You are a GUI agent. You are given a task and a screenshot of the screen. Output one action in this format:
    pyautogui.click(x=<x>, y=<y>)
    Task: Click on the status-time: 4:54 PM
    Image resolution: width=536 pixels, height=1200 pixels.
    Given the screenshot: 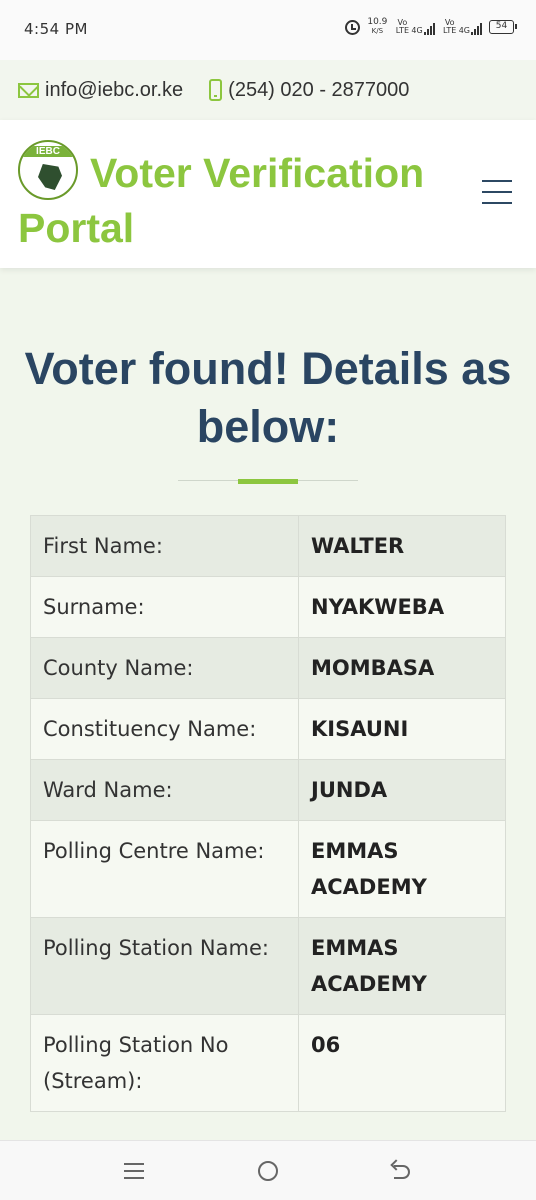 What is the action you would take?
    pyautogui.click(x=56, y=29)
    